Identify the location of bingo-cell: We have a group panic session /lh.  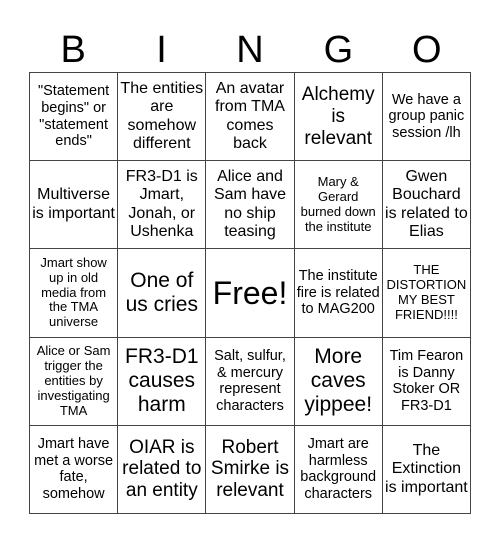
(426, 117).